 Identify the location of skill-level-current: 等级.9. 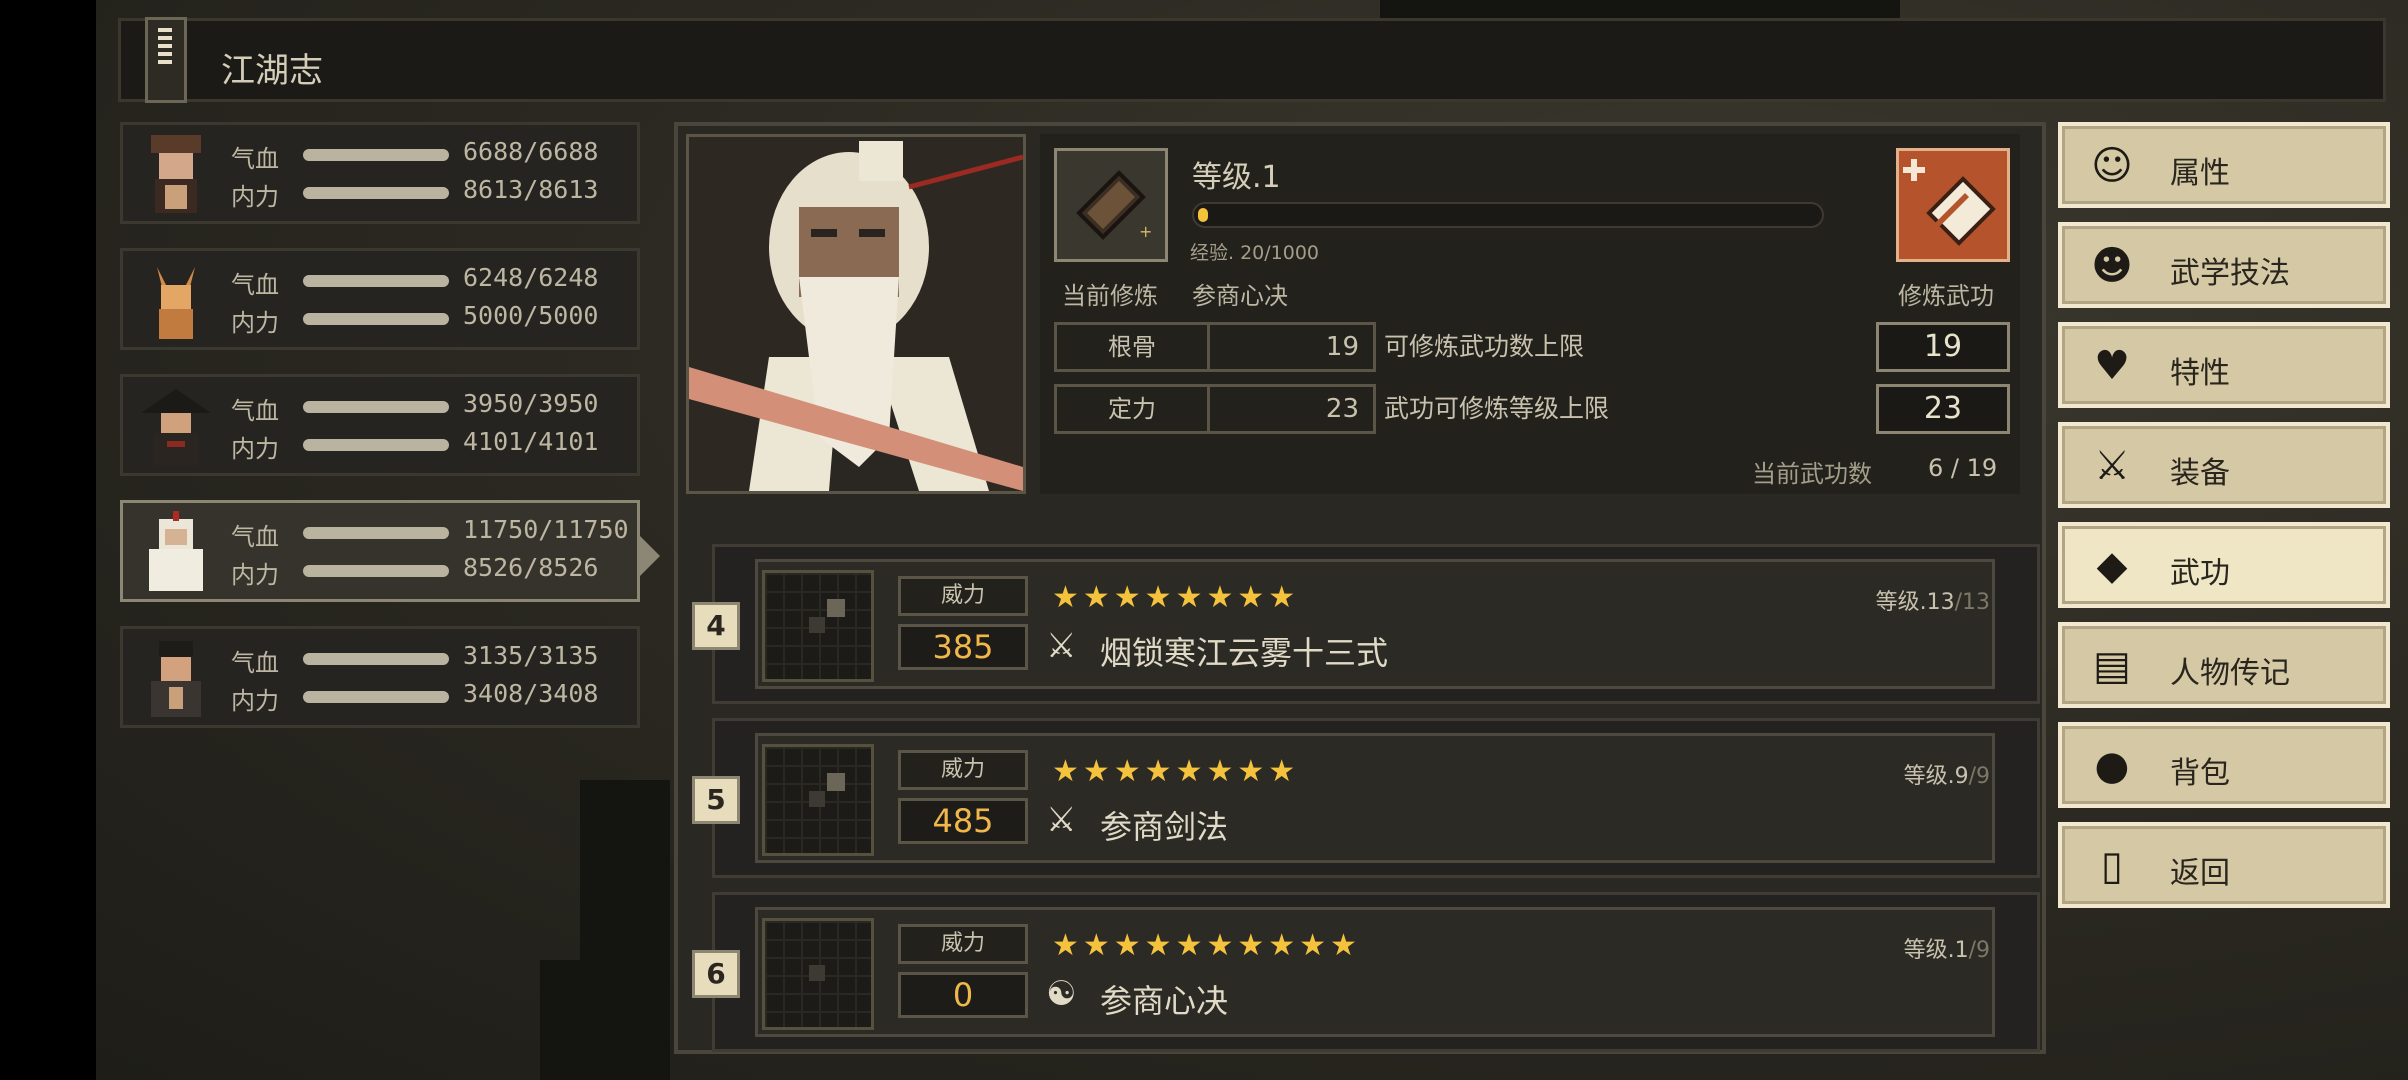
(1936, 776).